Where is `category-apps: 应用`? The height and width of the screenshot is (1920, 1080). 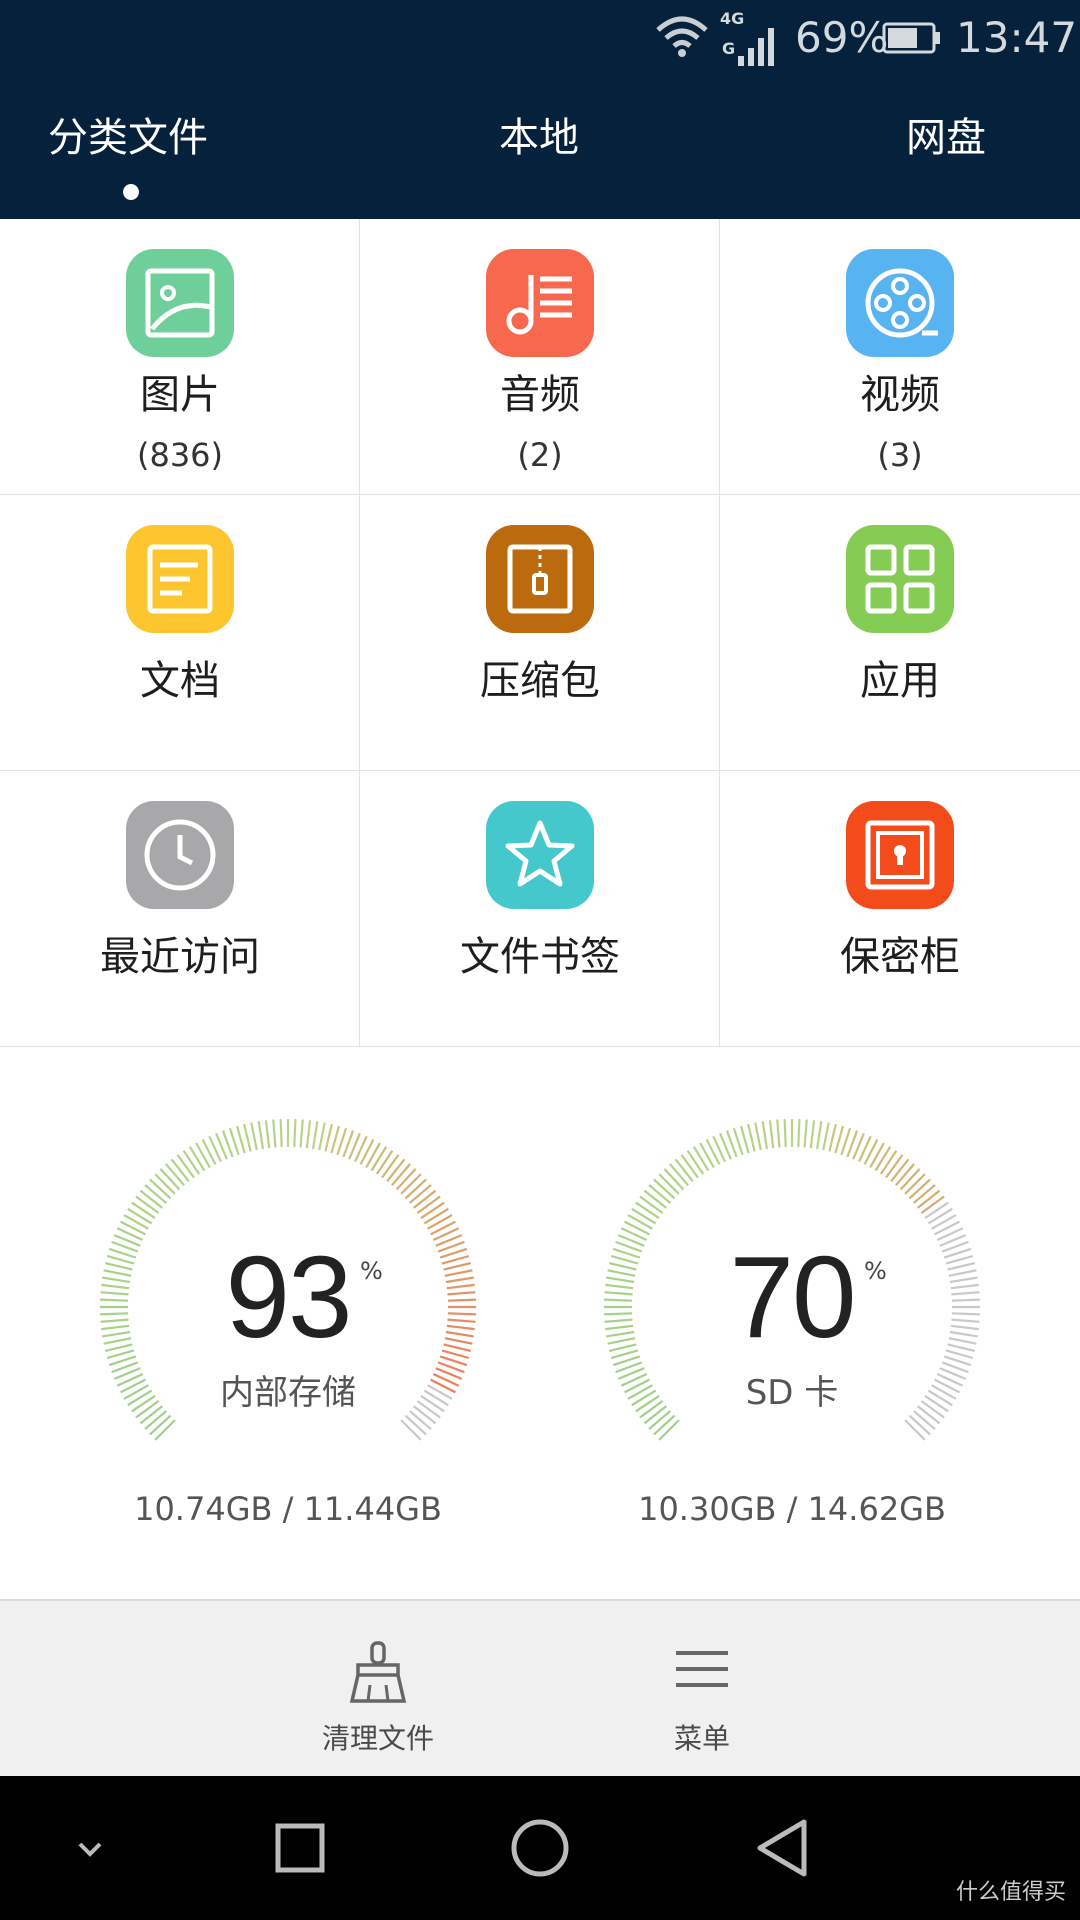 category-apps: 应用 is located at coordinates (900, 633).